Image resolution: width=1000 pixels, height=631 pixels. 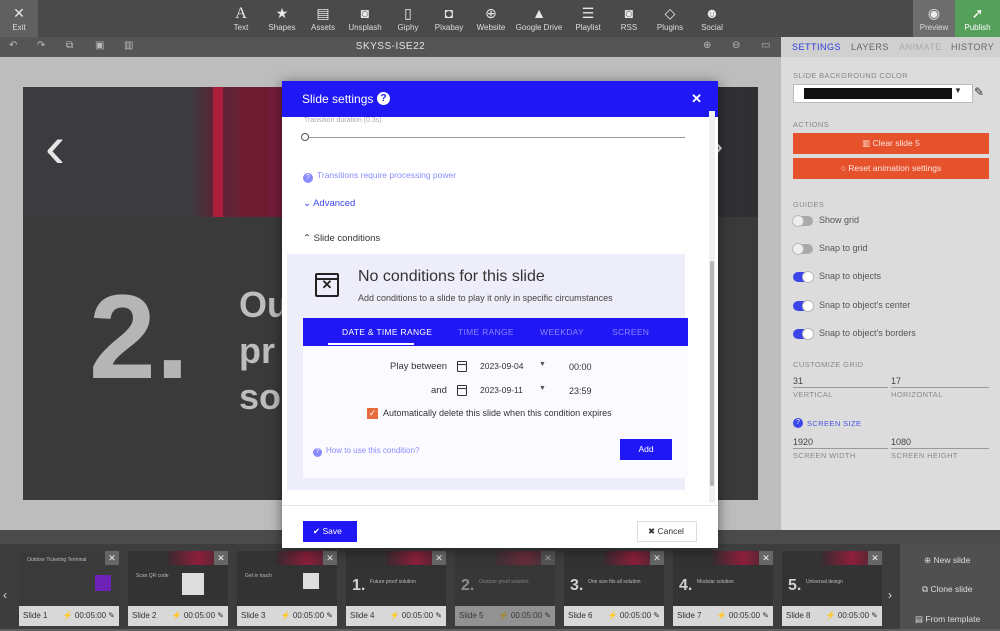 I want to click on tab-weekday: WEEKDAY, so click(x=562, y=332).